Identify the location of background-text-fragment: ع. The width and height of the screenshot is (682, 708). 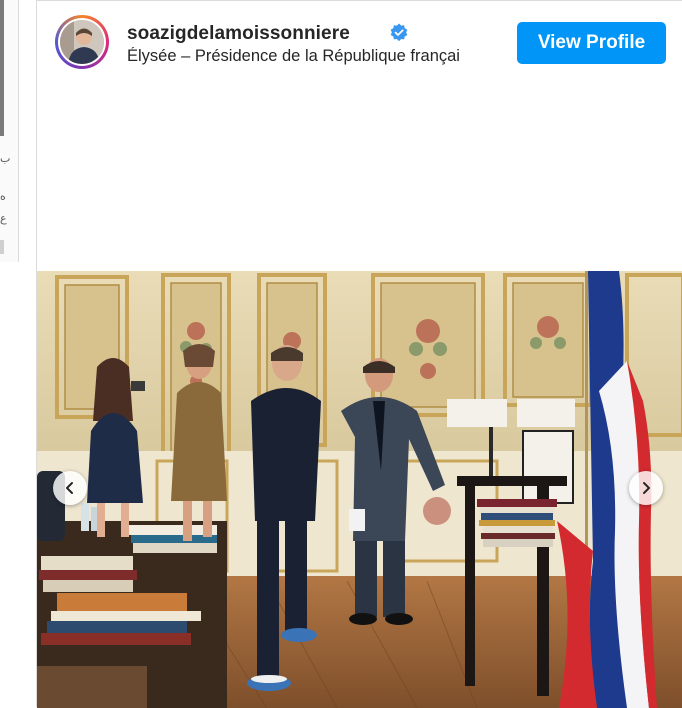
(3, 218).